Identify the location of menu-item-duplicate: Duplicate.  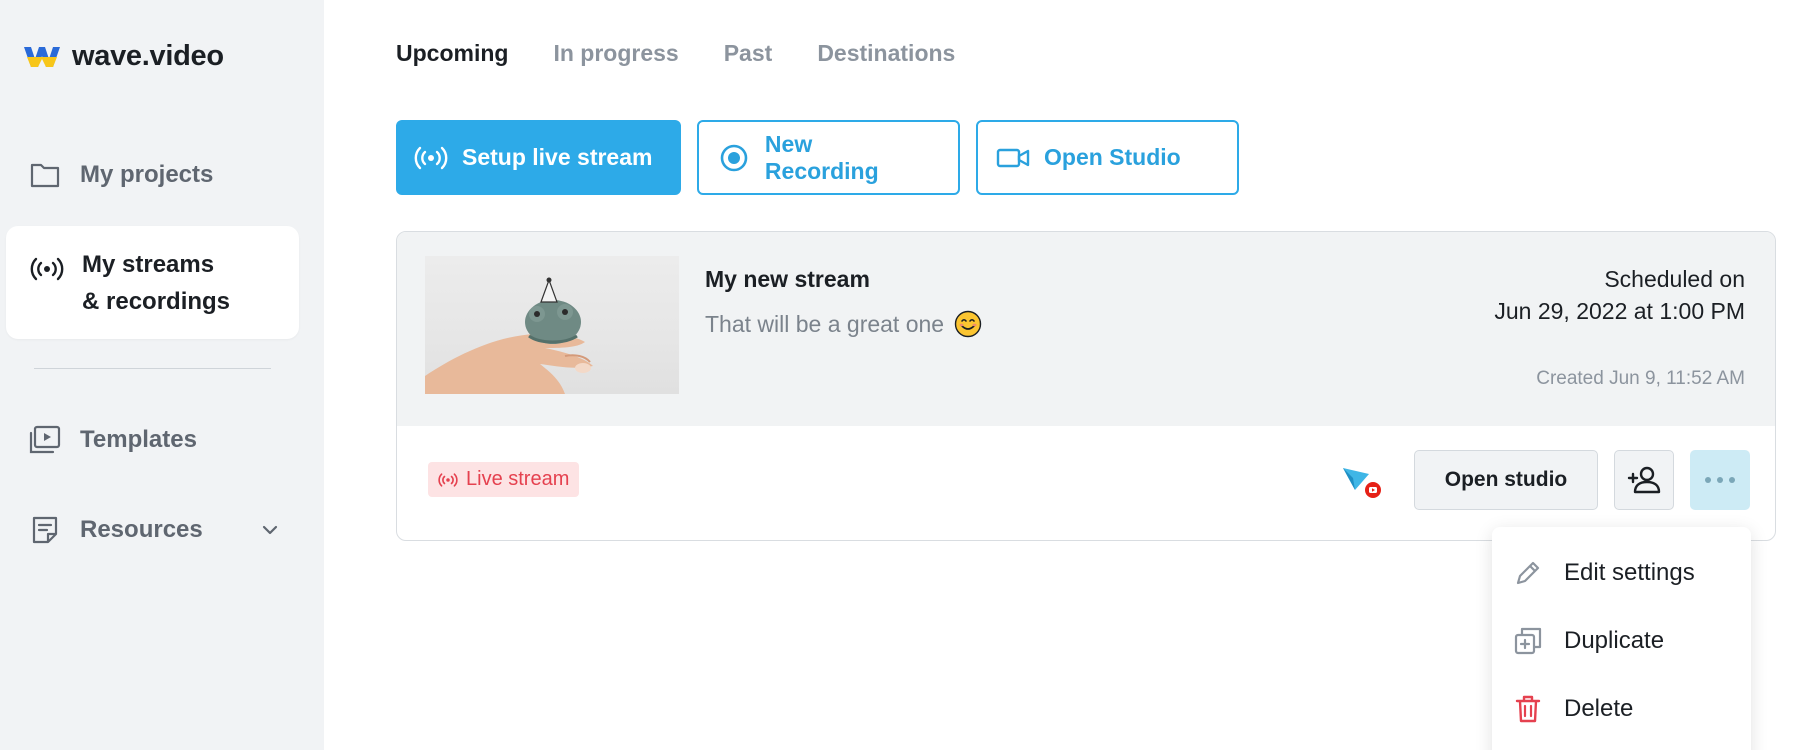
(1621, 641).